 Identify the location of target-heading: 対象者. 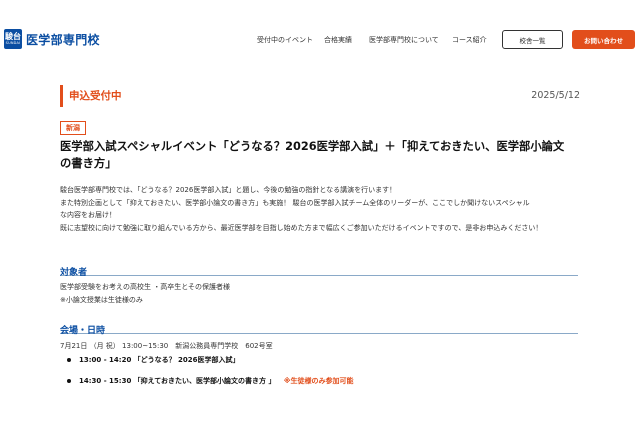
(319, 269).